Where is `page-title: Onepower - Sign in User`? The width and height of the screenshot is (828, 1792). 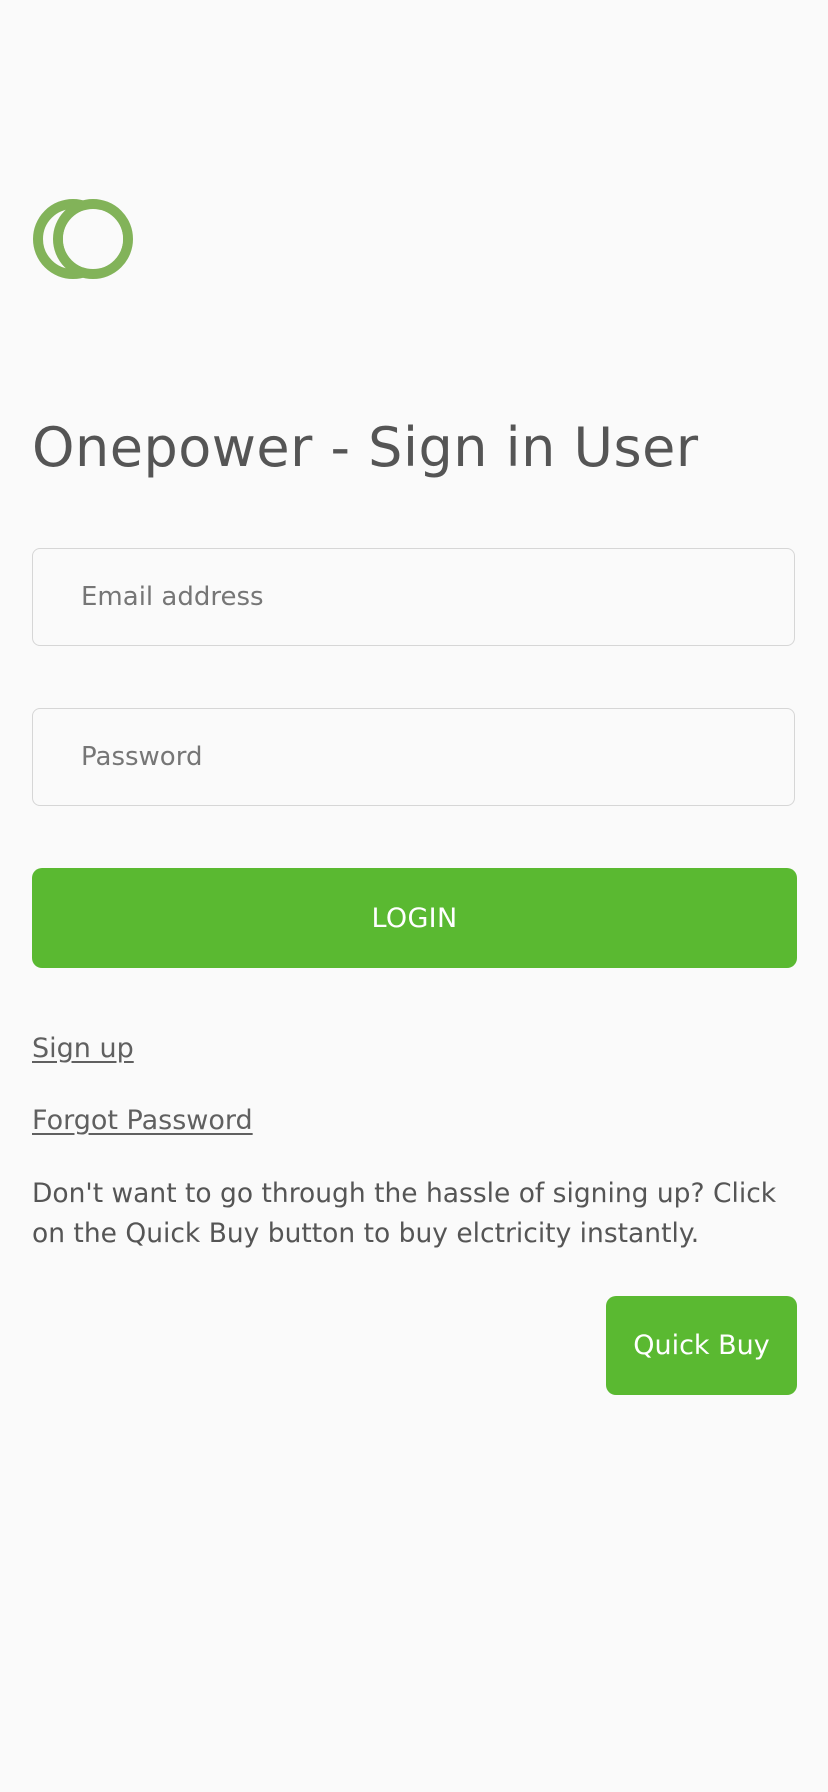
page-title: Onepower - Sign in User is located at coordinates (365, 447).